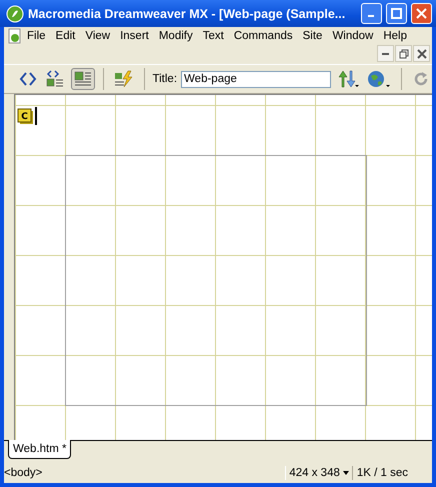  What do you see at coordinates (165, 79) in the screenshot?
I see `title-label: Title:` at bounding box center [165, 79].